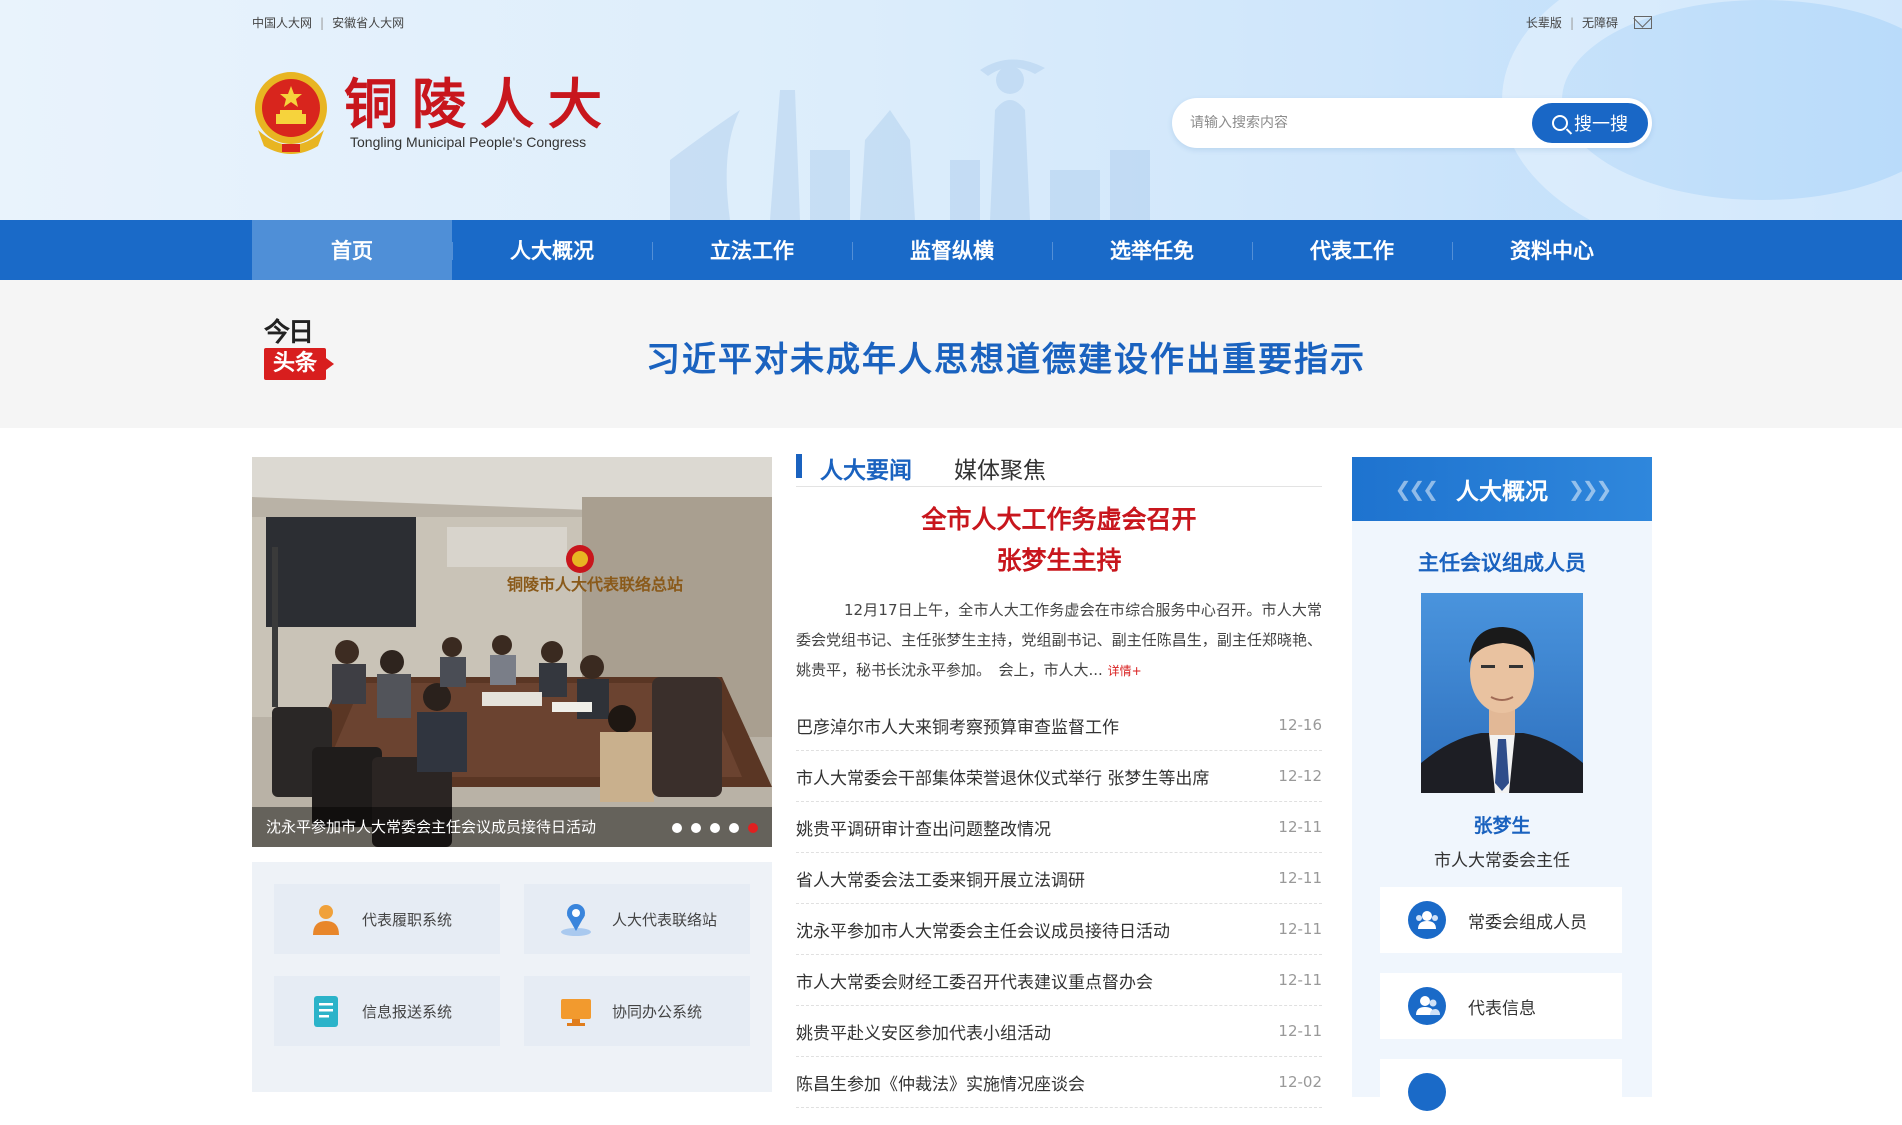  What do you see at coordinates (1600, 22) in the screenshot?
I see `accessibility-link: 无障碍` at bounding box center [1600, 22].